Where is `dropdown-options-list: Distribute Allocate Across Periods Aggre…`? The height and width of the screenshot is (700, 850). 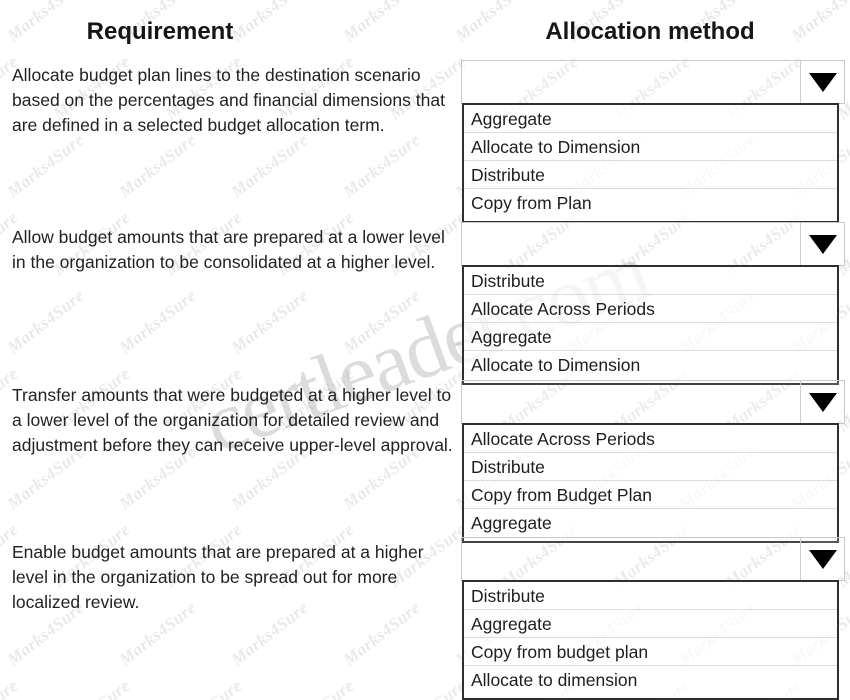
dropdown-options-list: Distribute Allocate Across Periods Aggre… is located at coordinates (650, 325).